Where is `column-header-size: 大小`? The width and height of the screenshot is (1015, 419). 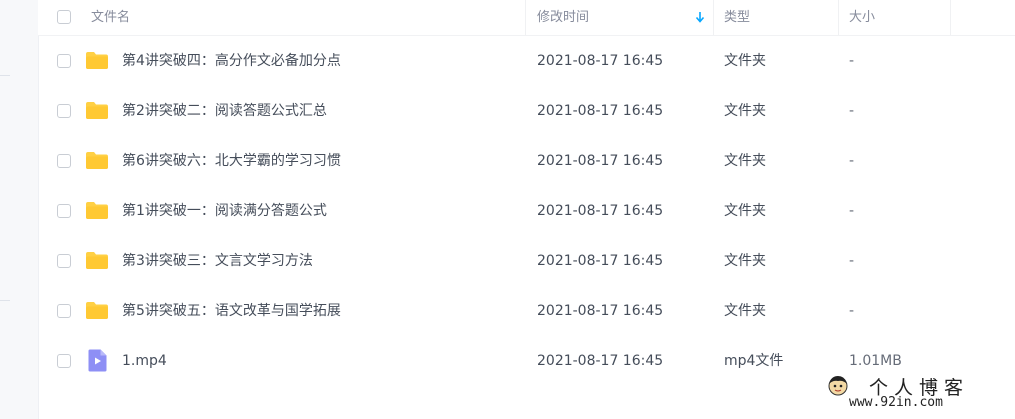 column-header-size: 大小 is located at coordinates (862, 17).